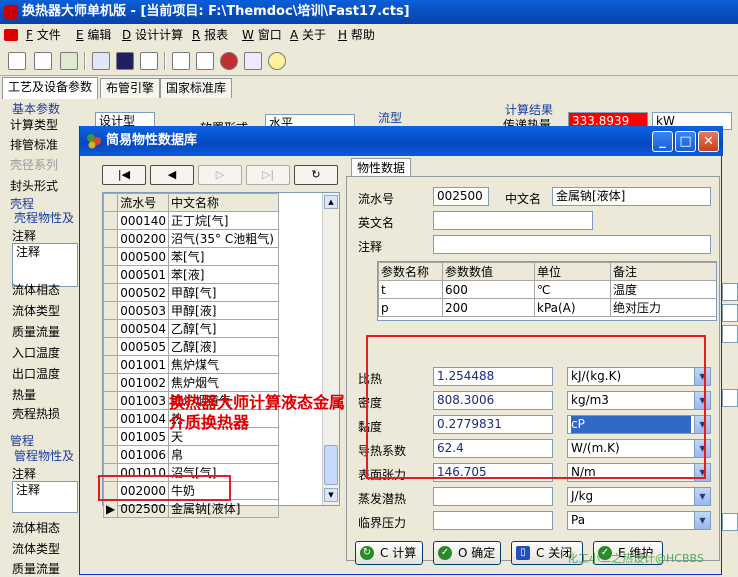 Image resolution: width=738 pixels, height=577 pixels. I want to click on tab-process-params: 工艺及设备参数, so click(50, 88).